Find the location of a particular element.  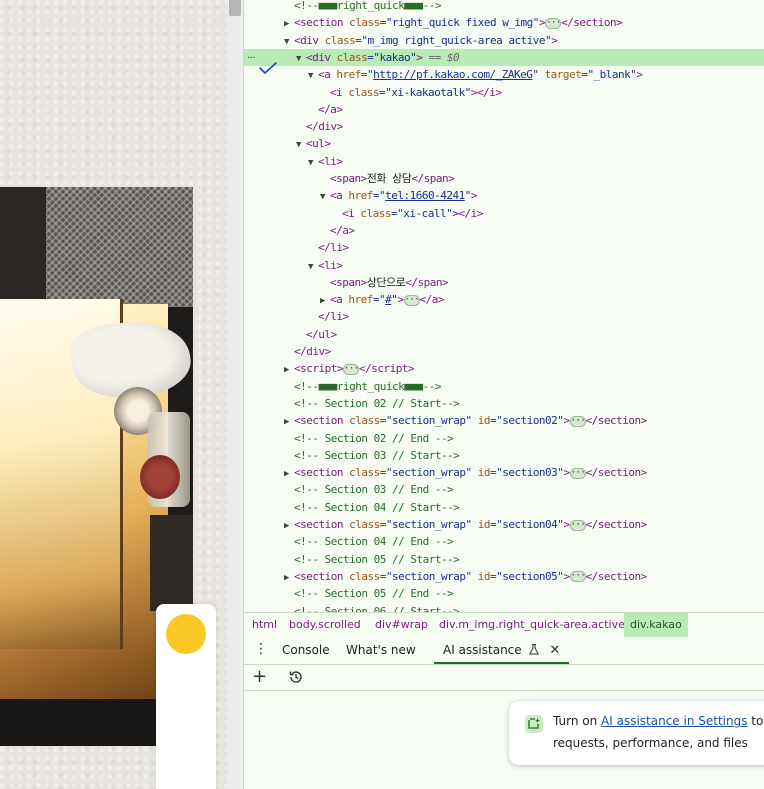

history-icon is located at coordinates (296, 677).